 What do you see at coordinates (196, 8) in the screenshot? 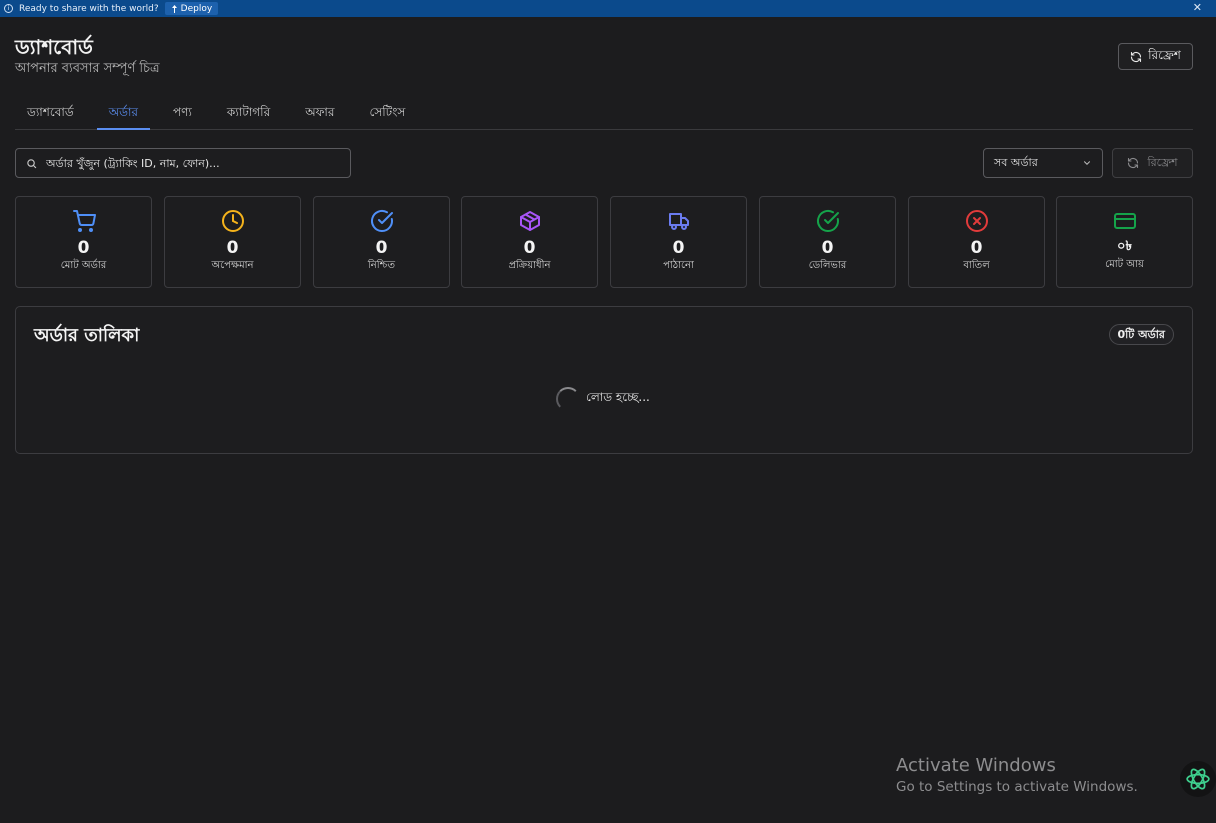
I see `deploy-label: Deploy` at bounding box center [196, 8].